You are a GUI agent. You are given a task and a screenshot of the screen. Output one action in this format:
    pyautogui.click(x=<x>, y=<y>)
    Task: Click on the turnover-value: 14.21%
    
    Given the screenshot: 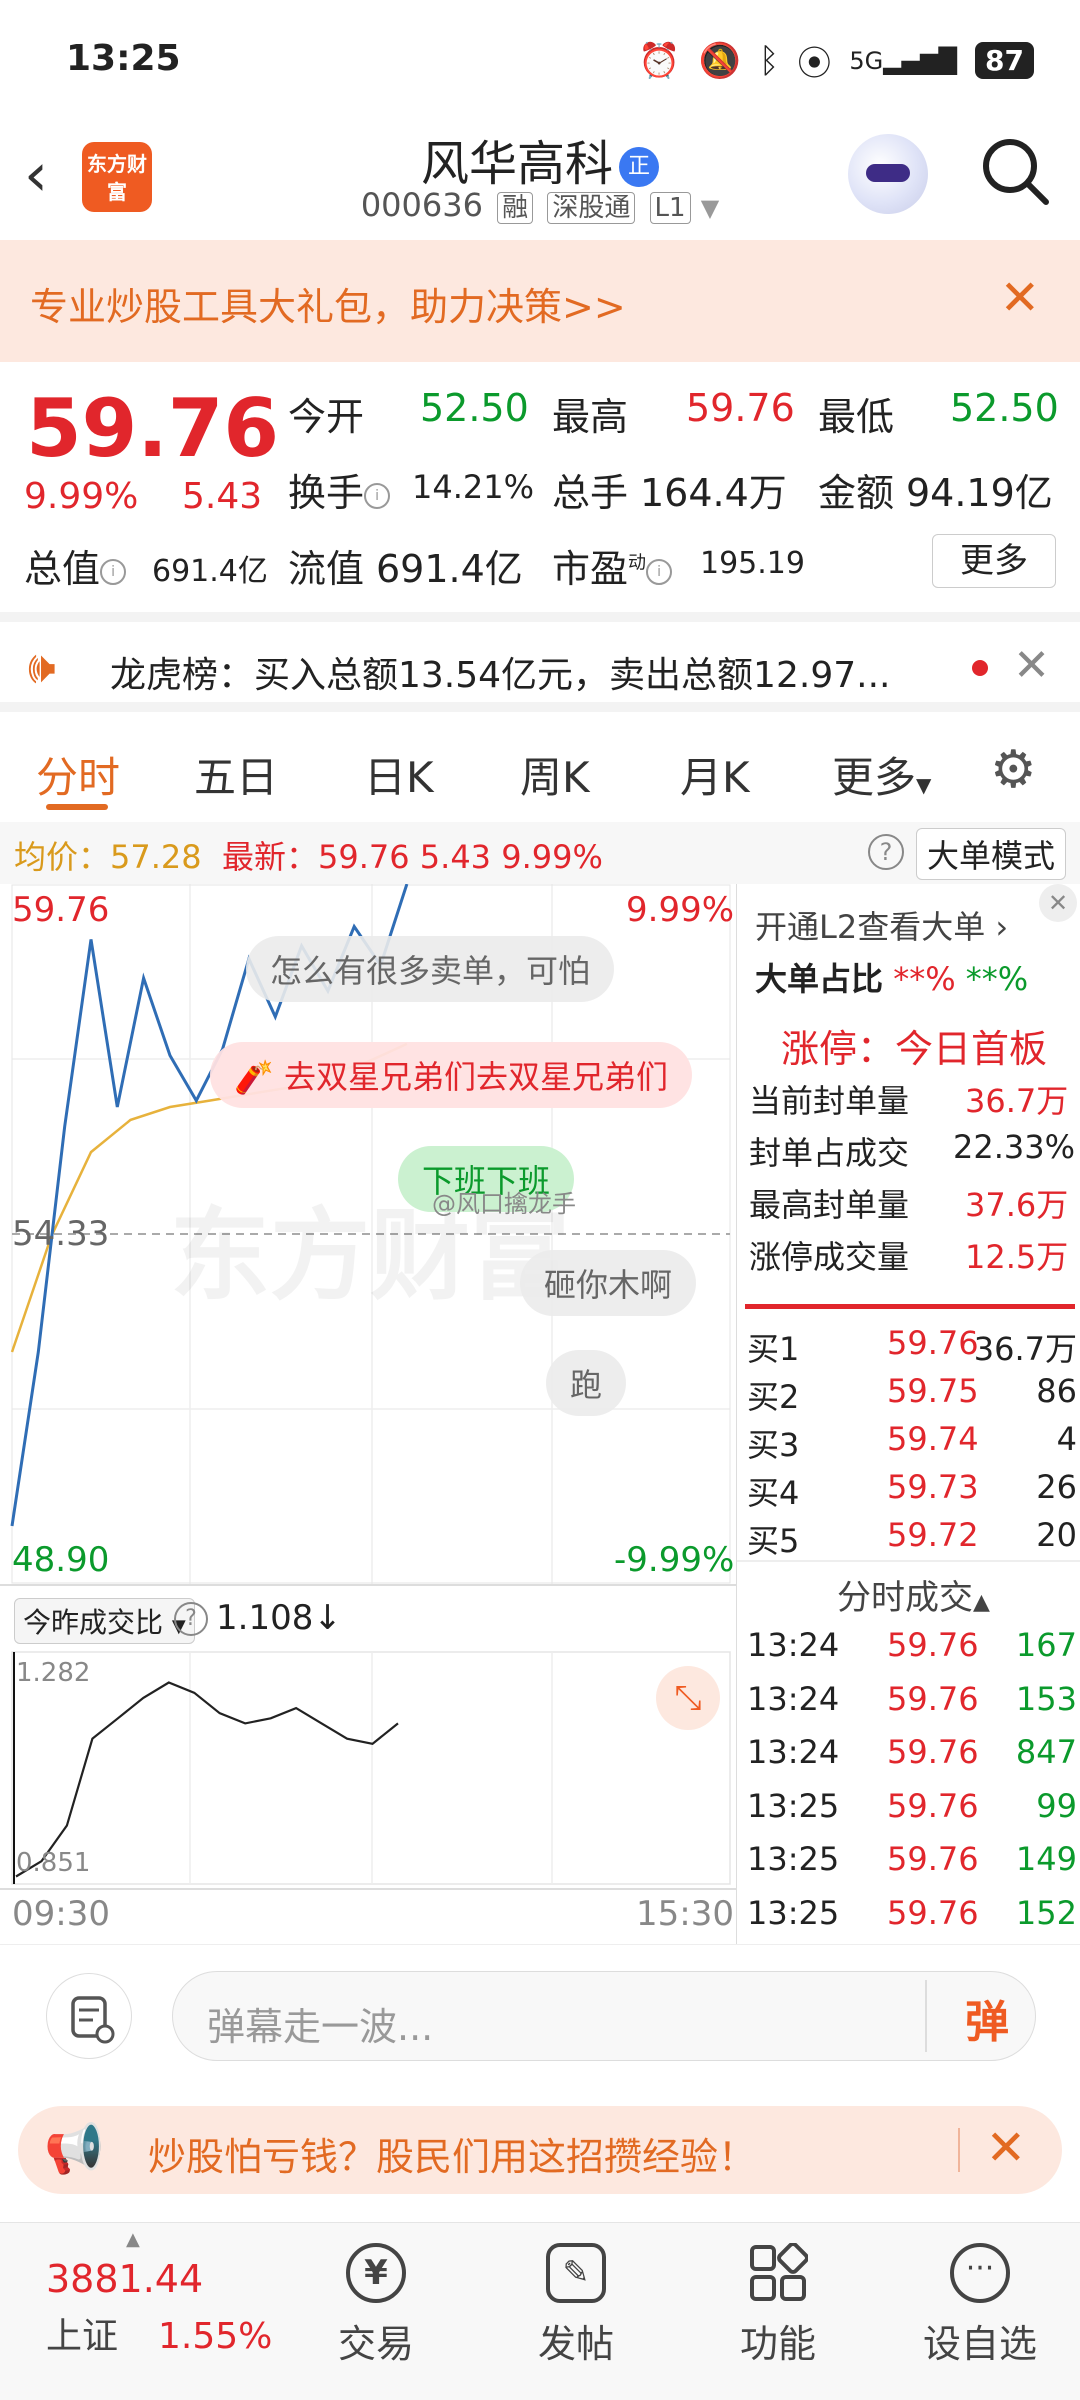 What is the action you would take?
    pyautogui.click(x=473, y=487)
    